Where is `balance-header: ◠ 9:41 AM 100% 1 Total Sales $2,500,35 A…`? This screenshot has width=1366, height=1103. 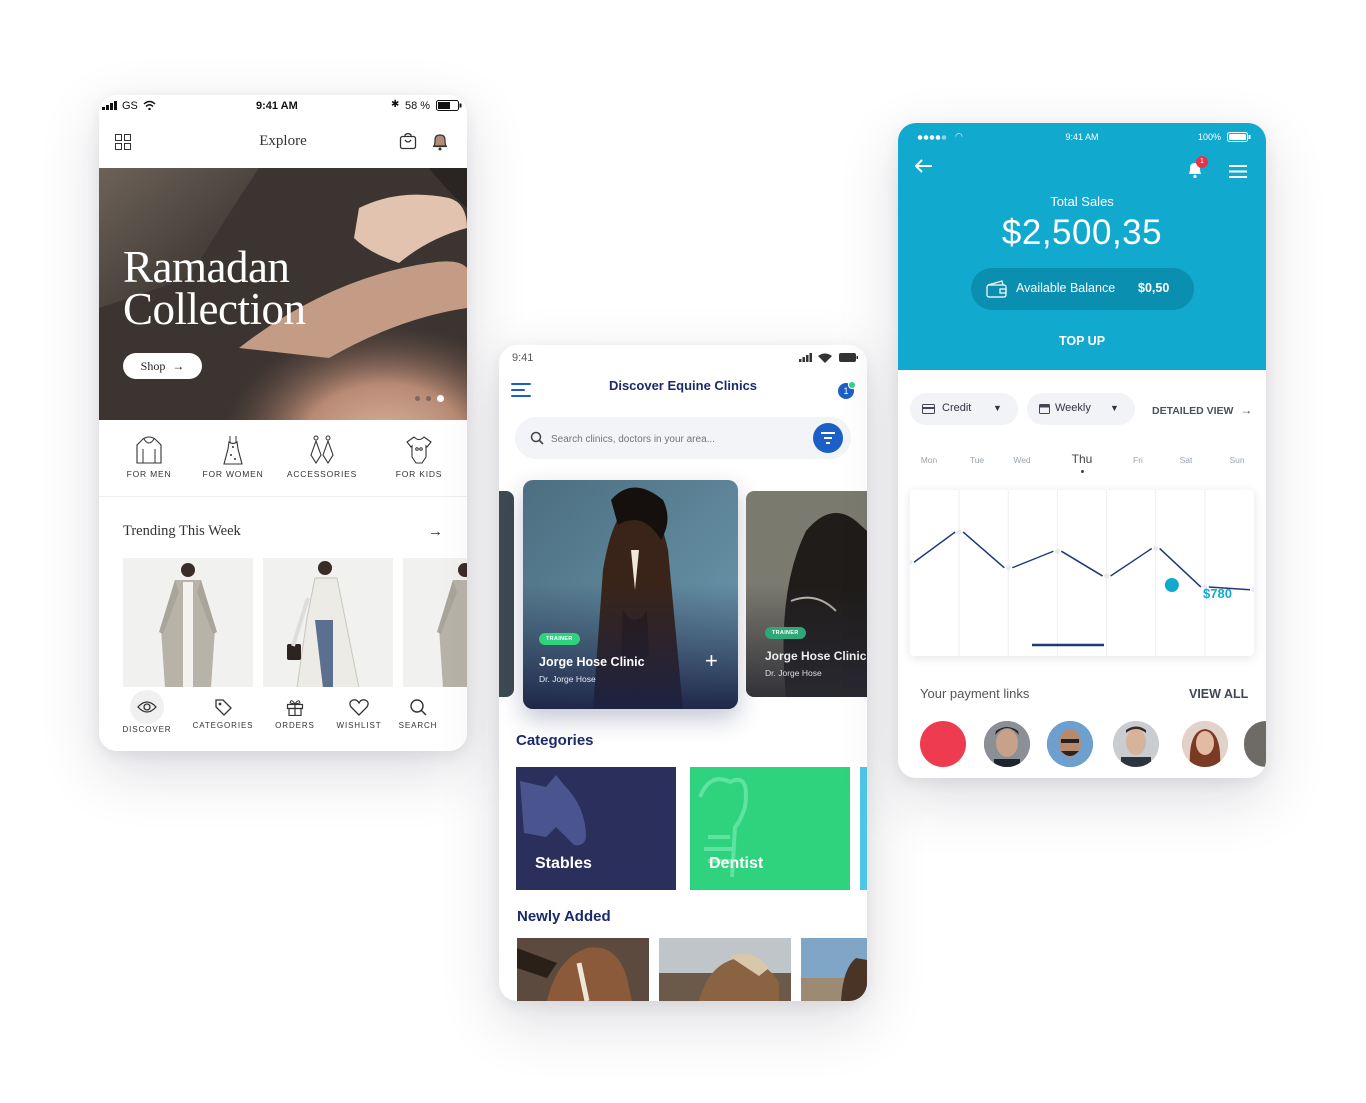
balance-header: ◠ 9:41 AM 100% 1 Total Sales $2,500,35 A… is located at coordinates (1082, 246).